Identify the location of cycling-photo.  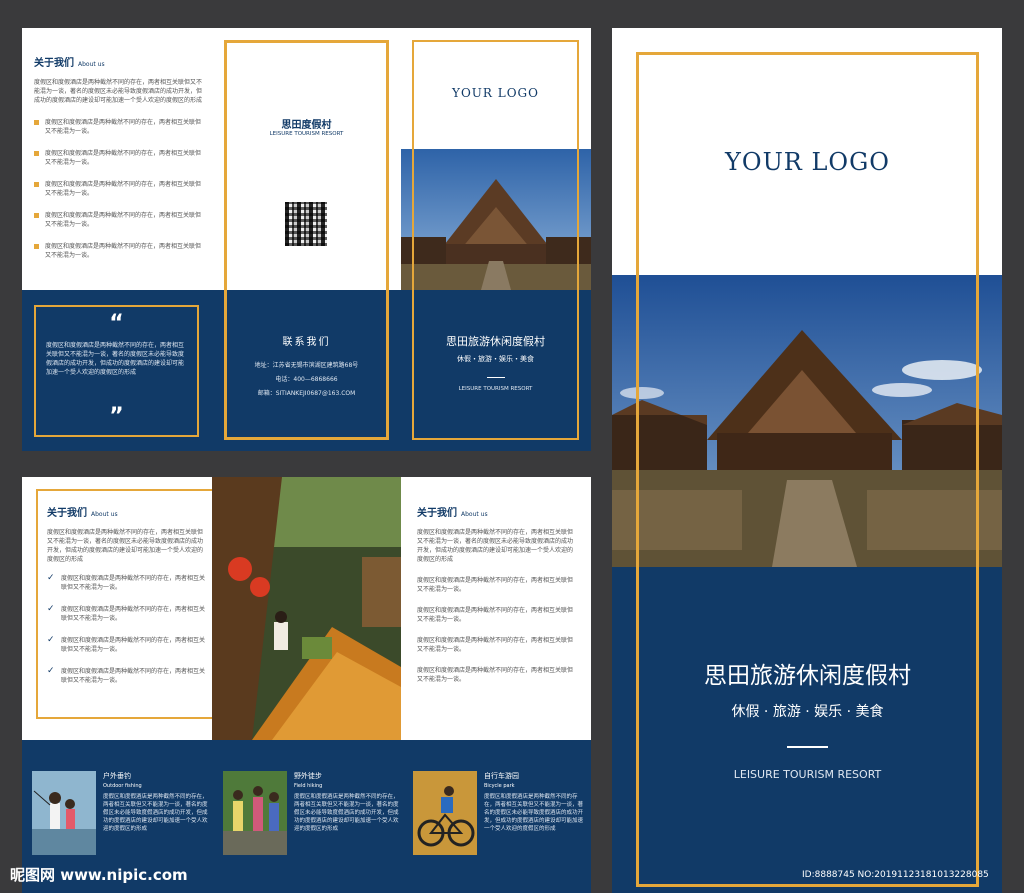
(445, 813).